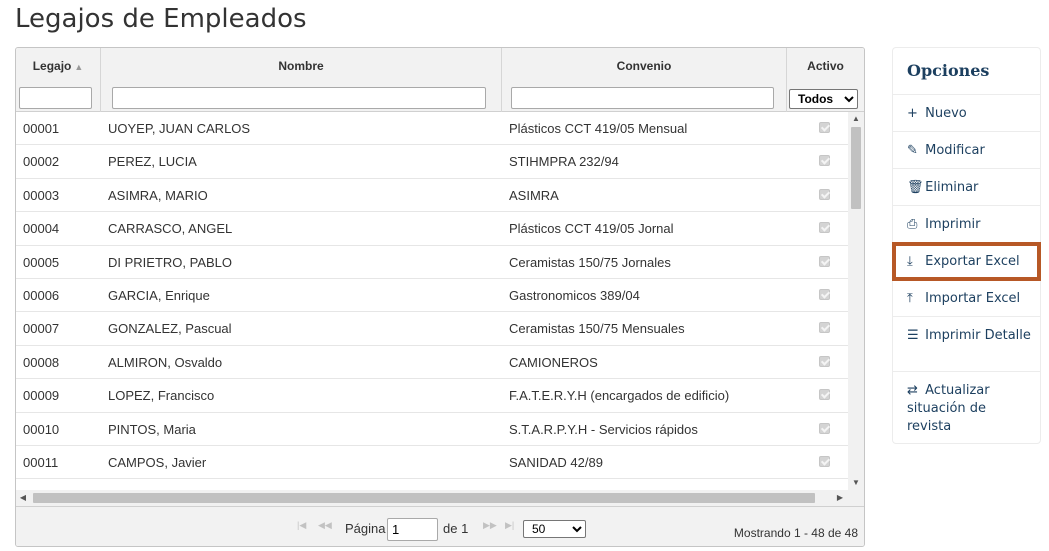 This screenshot has height=551, width=1049. I want to click on cell-legajo: 00003, so click(41, 195).